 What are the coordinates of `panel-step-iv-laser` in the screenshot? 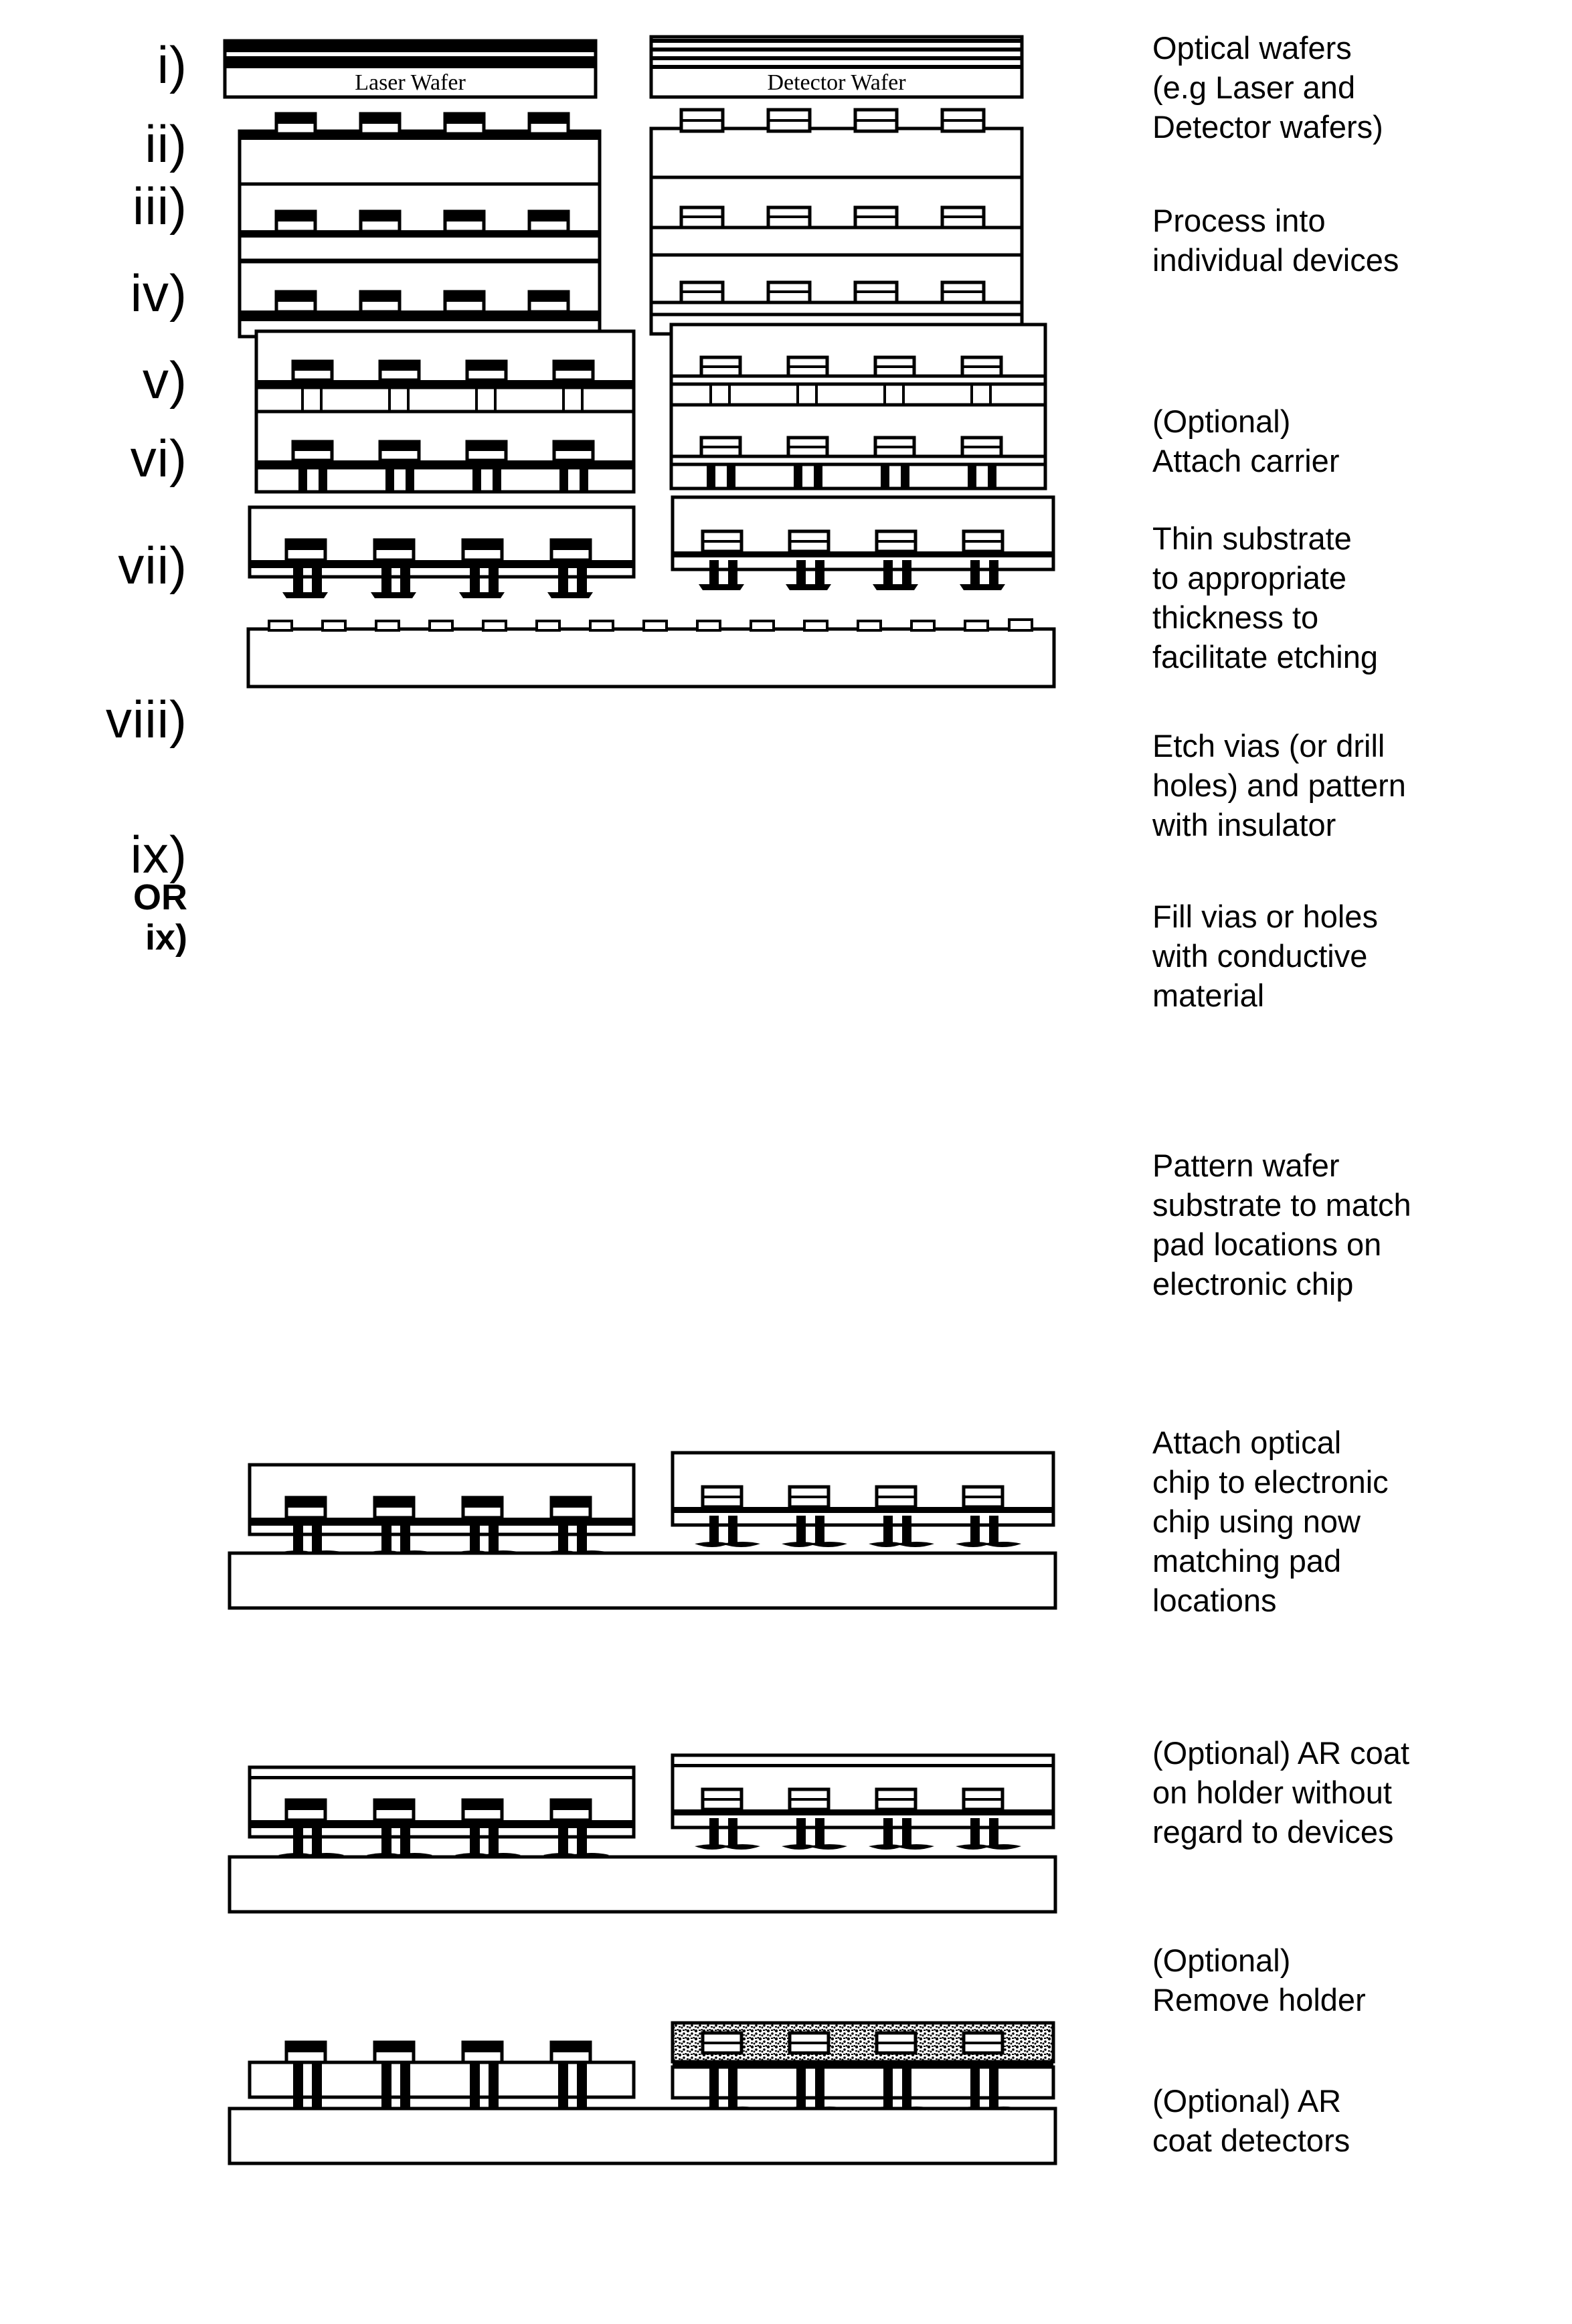 It's located at (420, 299).